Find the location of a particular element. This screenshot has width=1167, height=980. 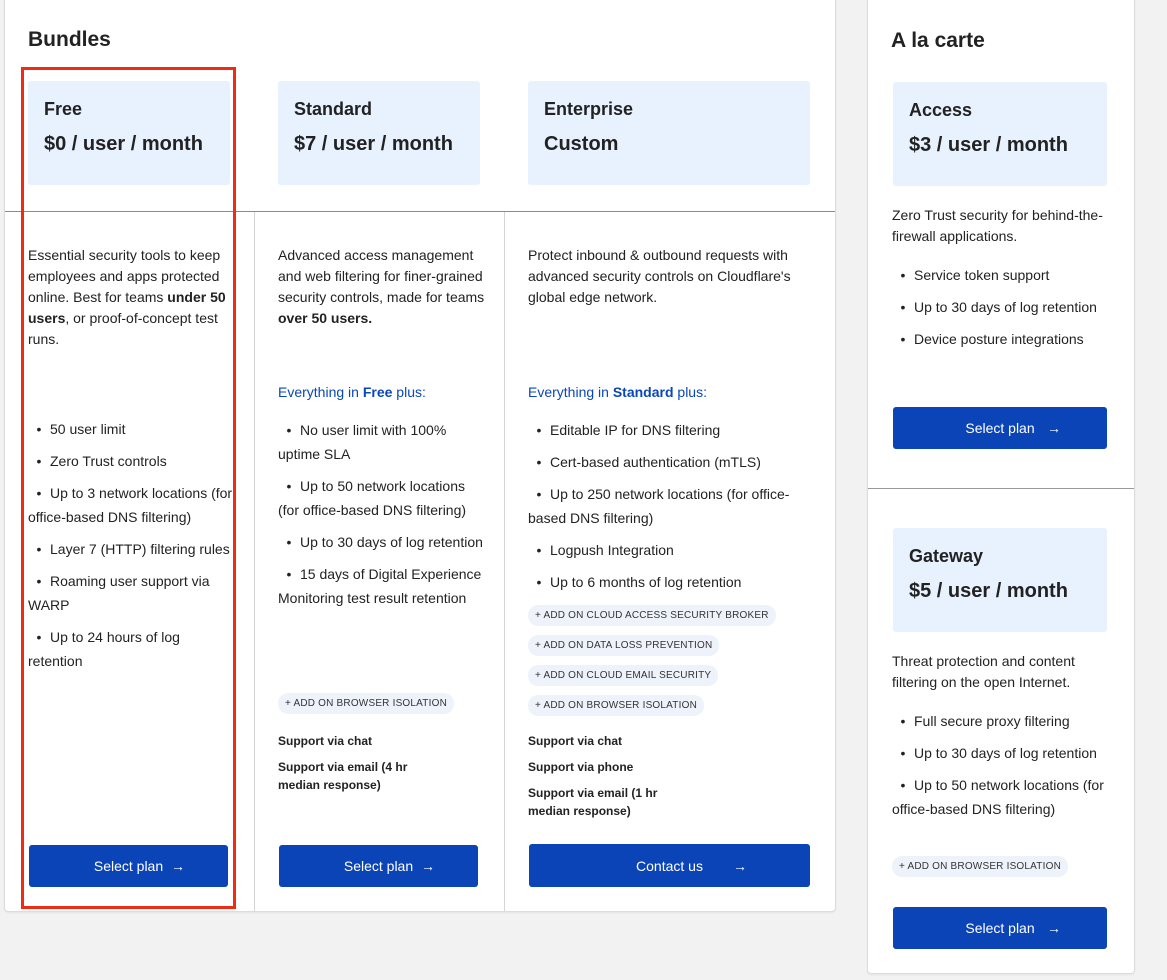

feature-item: • Logpush Integration is located at coordinates (668, 550).